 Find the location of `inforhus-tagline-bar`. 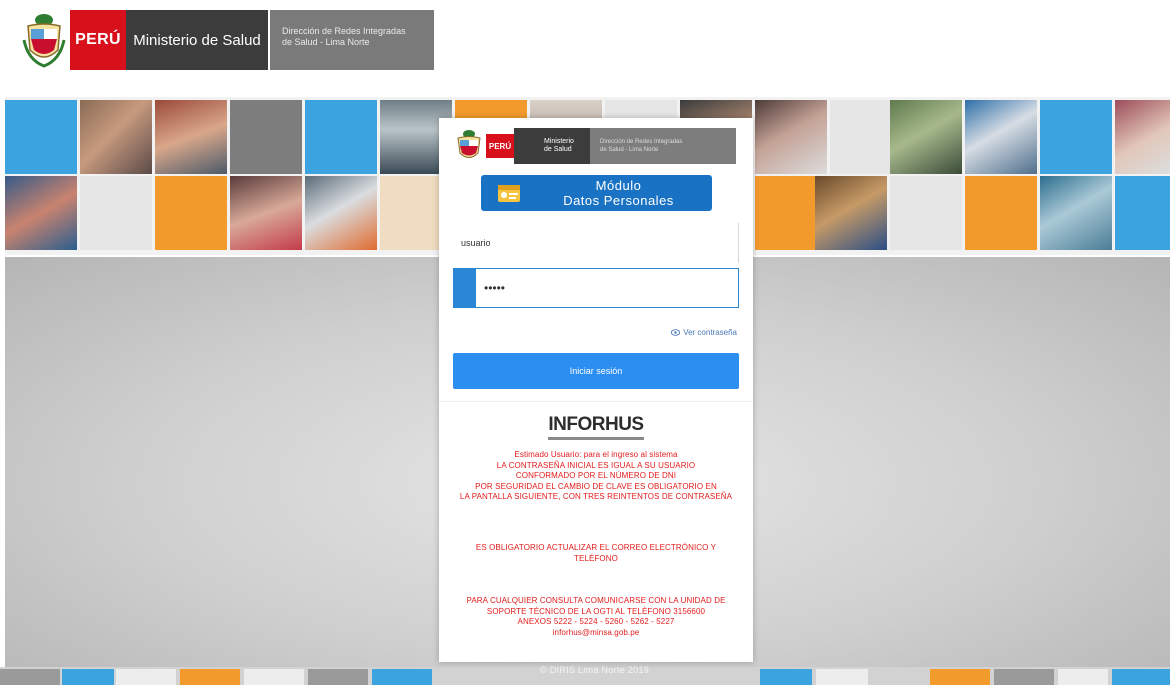

inforhus-tagline-bar is located at coordinates (596, 438).